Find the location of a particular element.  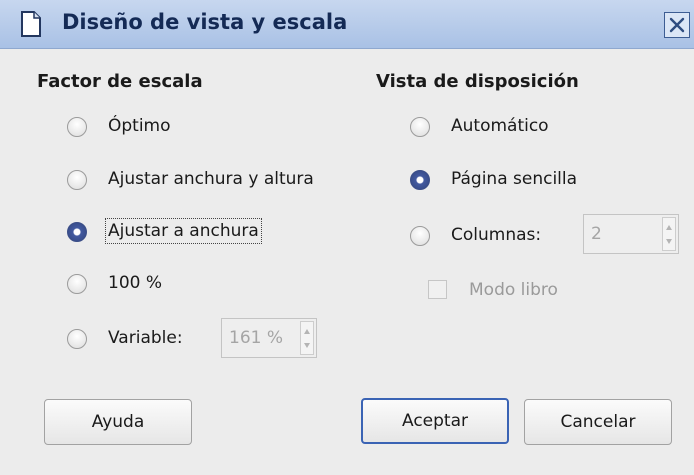

columns-spinner: 2 is located at coordinates (631, 234).